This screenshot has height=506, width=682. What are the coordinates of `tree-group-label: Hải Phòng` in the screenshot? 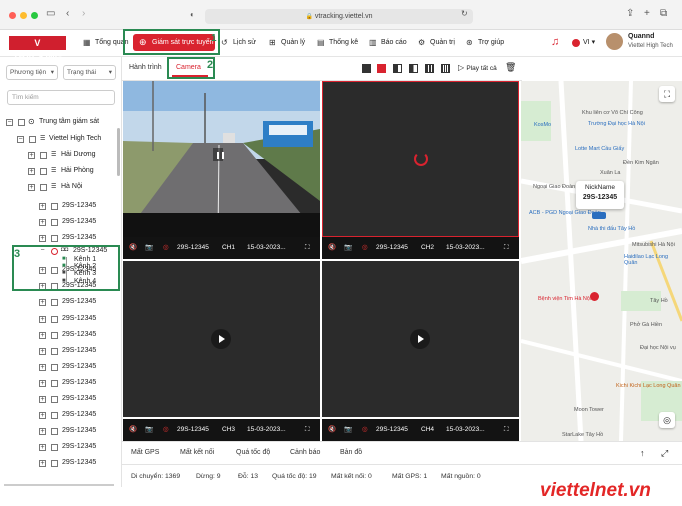 It's located at (77, 170).